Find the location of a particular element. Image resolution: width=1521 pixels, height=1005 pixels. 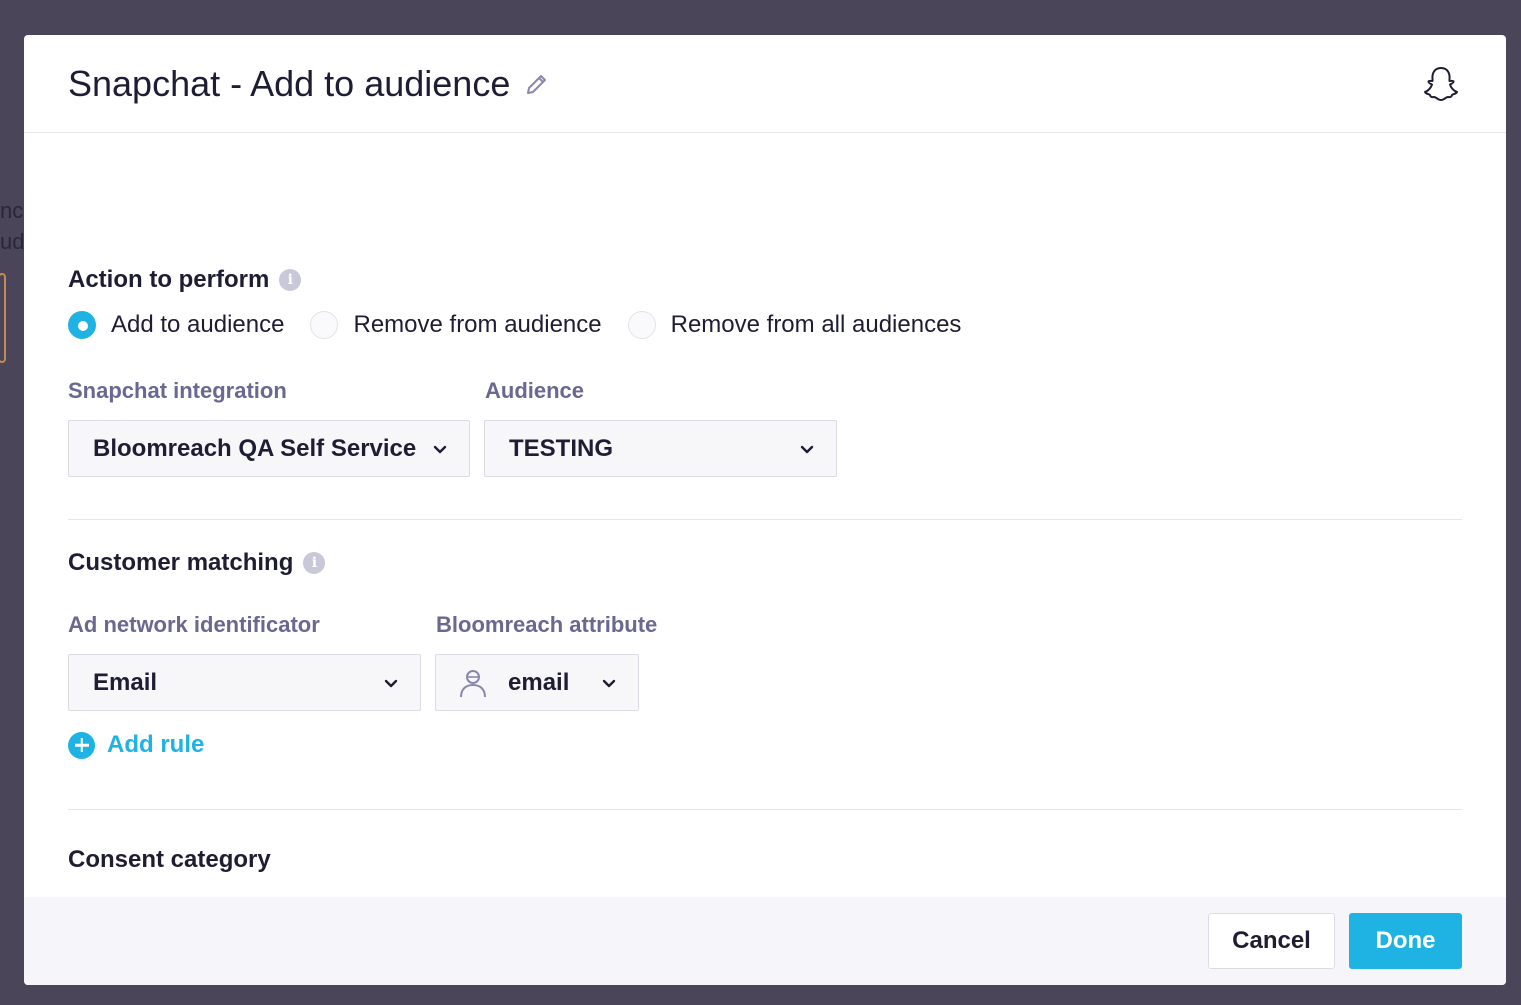

add-rule-label: Add rule is located at coordinates (156, 744).